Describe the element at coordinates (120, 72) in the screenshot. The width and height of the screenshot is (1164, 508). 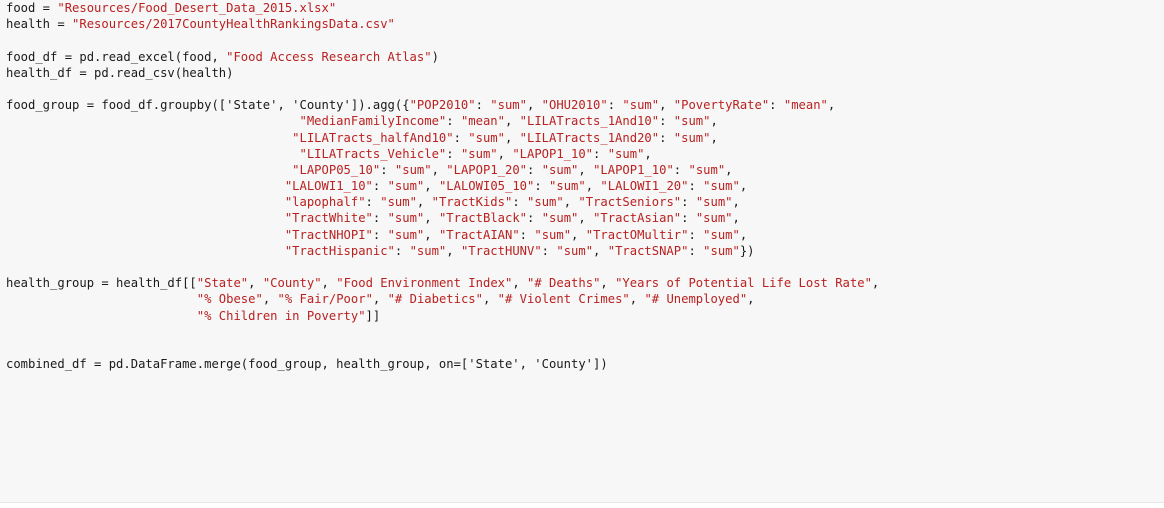
I see `code-line: health_df = pd.read_csv(health)` at that location.